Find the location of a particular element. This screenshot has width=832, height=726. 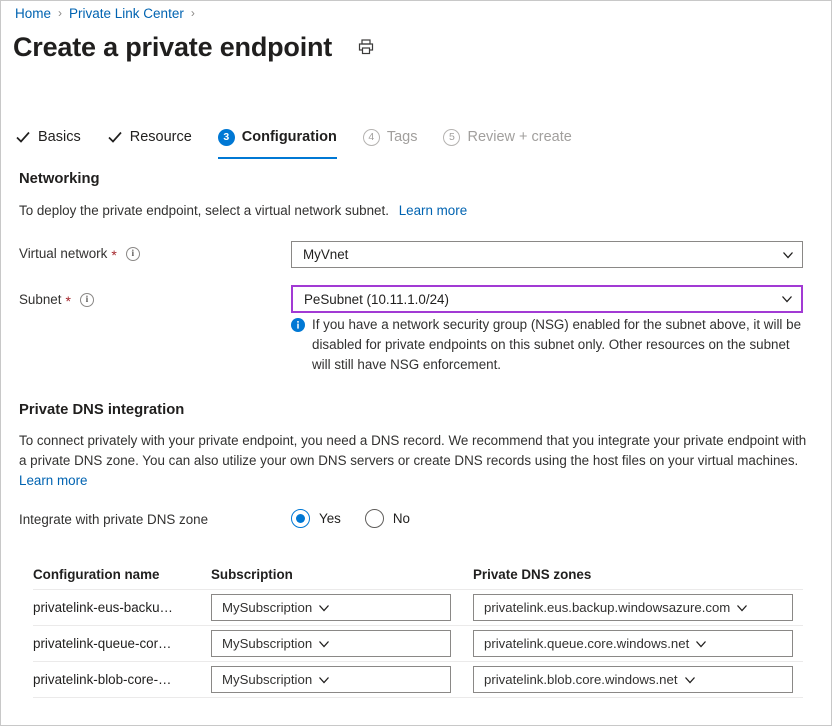

dns-zone-value: privatelink.queue.core.windows.net is located at coordinates (587, 643).